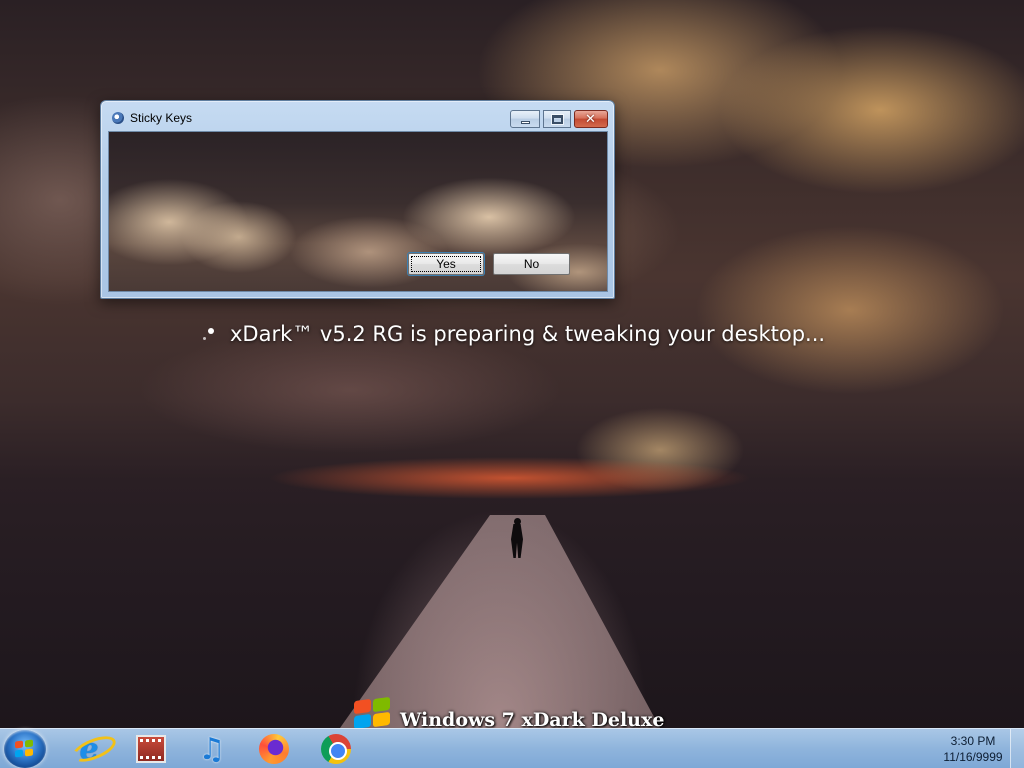 Image resolution: width=1024 pixels, height=768 pixels. I want to click on internet-explorer-icon: e, so click(89, 749).